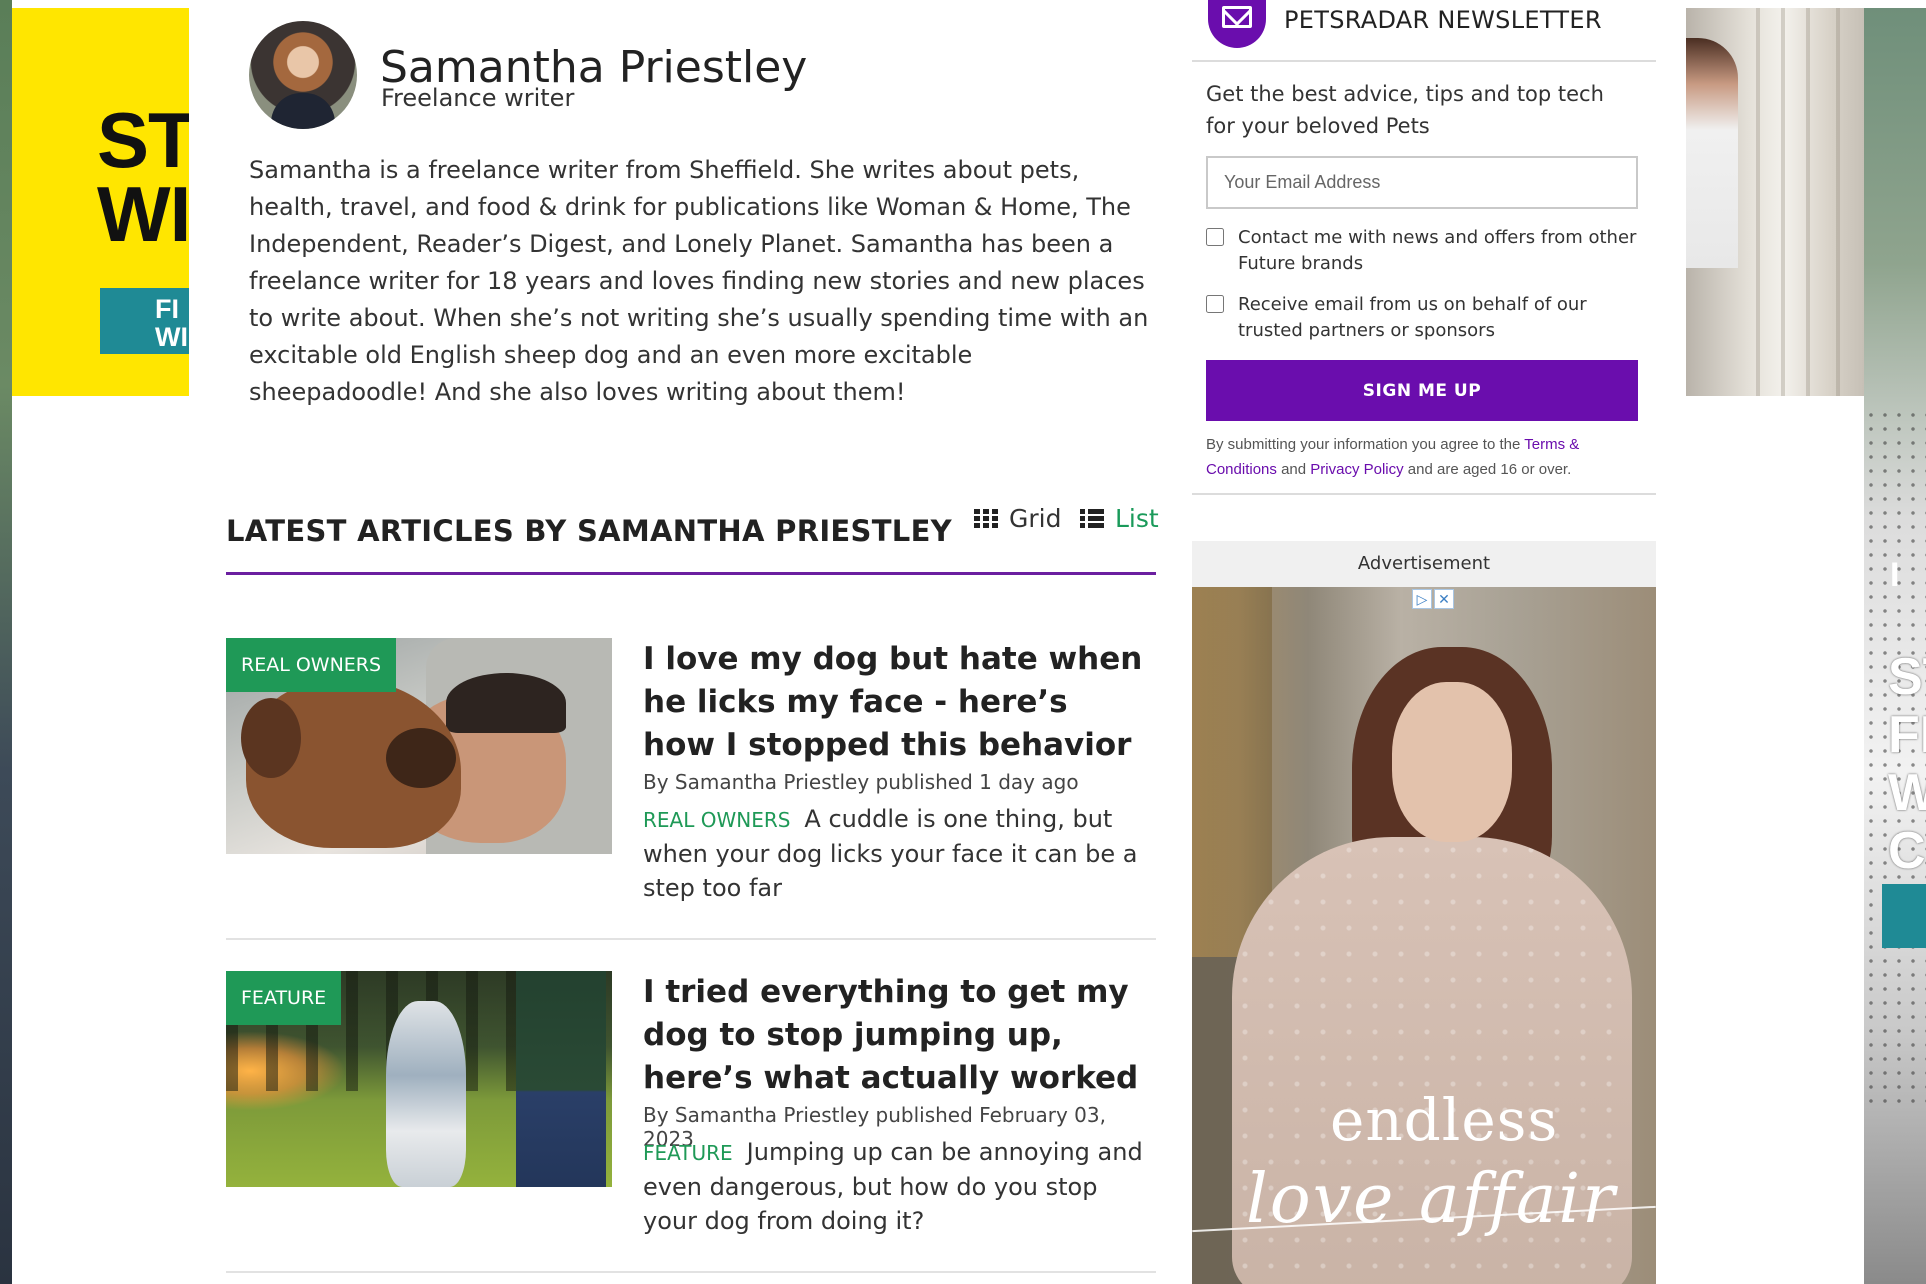  What do you see at coordinates (284, 998) in the screenshot?
I see `article-tag: FEATURE` at bounding box center [284, 998].